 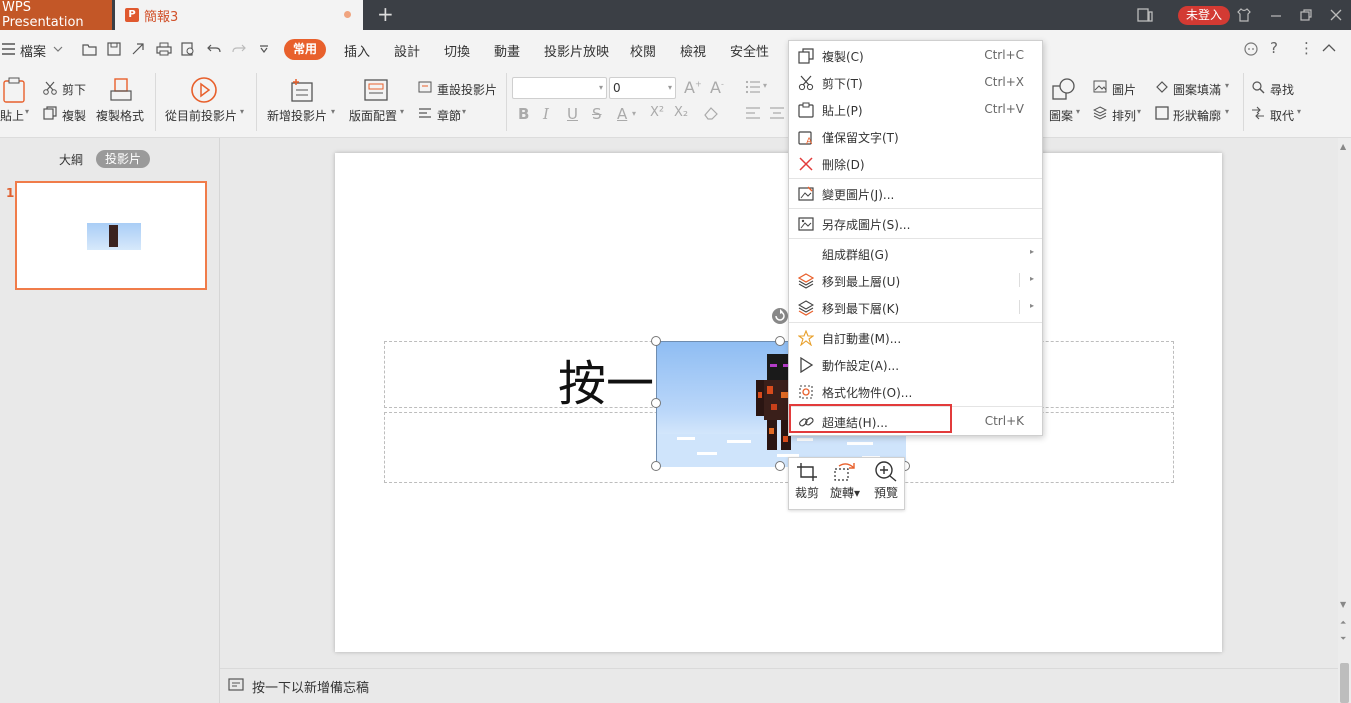 I want to click on menu-home-tab: 常用, so click(x=305, y=49).